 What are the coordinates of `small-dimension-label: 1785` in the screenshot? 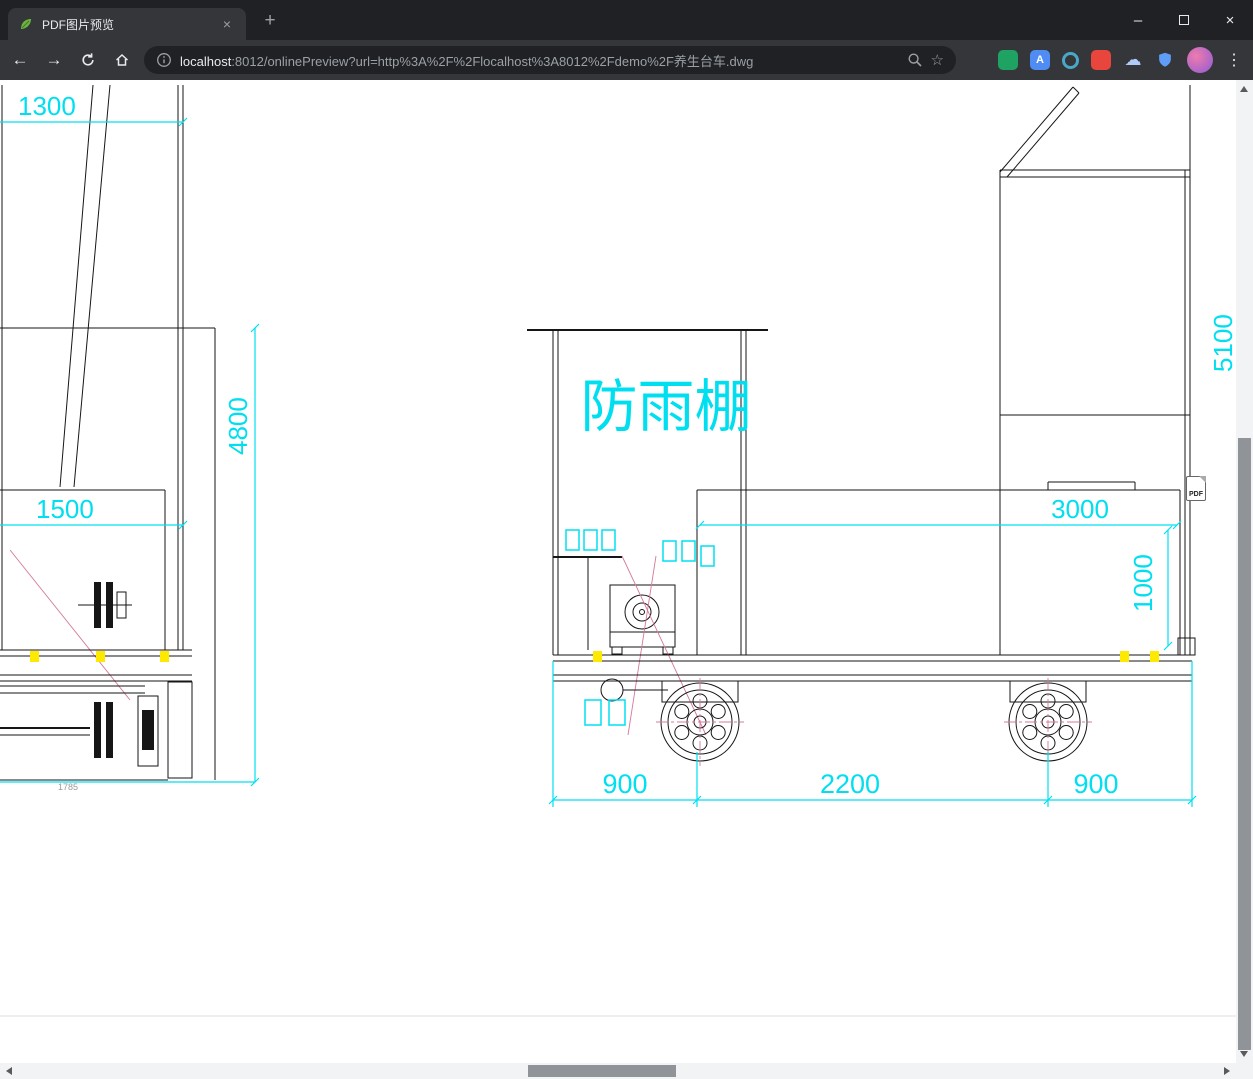 It's located at (68, 787).